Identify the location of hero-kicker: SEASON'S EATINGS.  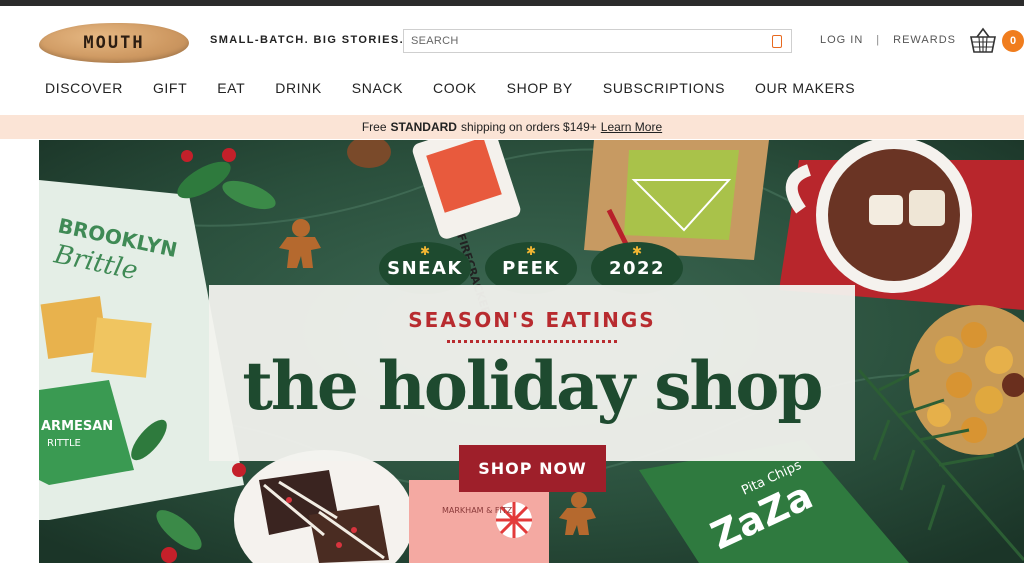
(532, 320).